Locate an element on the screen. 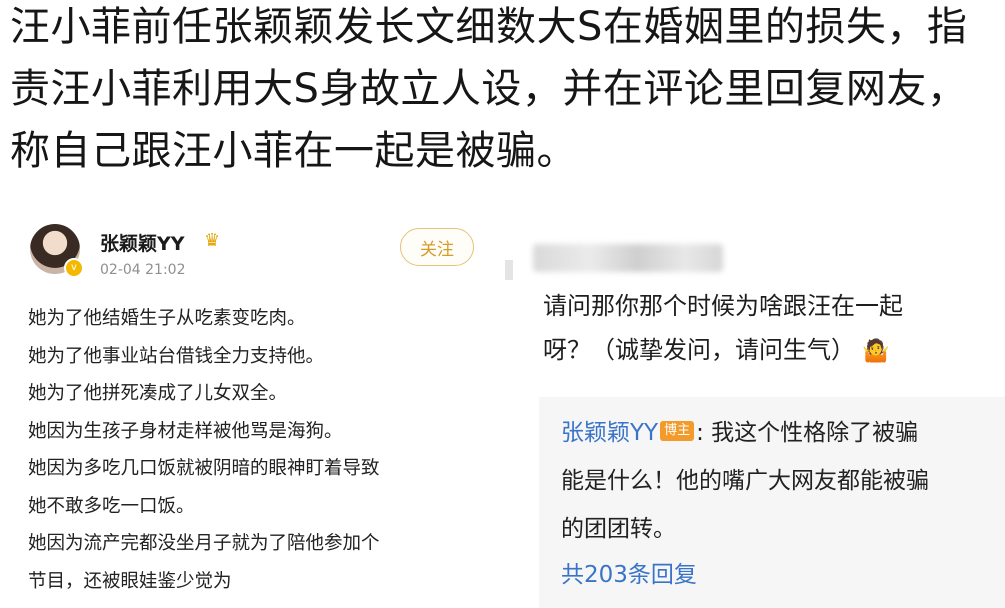 The image size is (1005, 608). post-line: 她为了他结婚生子从吃素变吃肉。 is located at coordinates (167, 318).